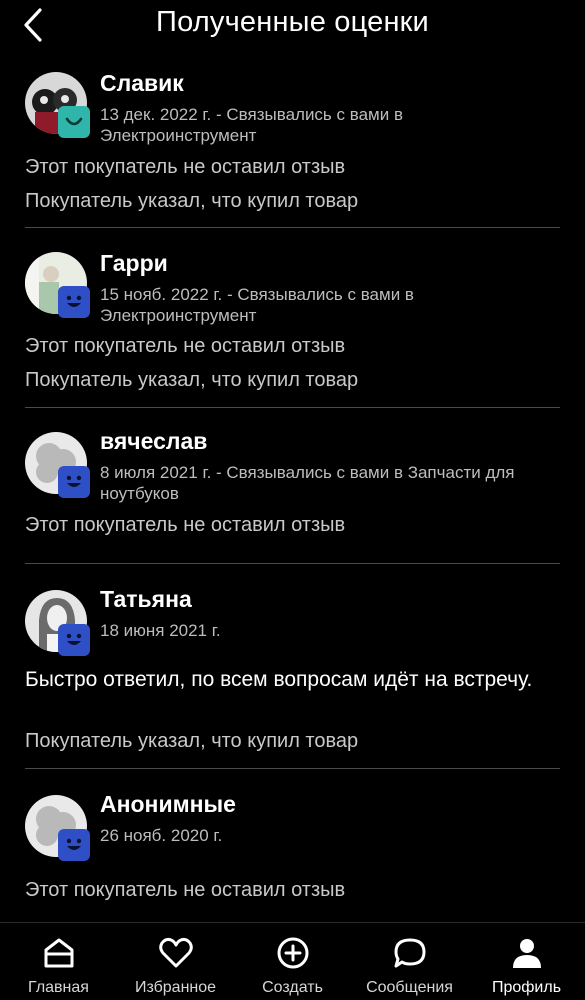  I want to click on tab-favorites: Избранное, so click(175, 961).